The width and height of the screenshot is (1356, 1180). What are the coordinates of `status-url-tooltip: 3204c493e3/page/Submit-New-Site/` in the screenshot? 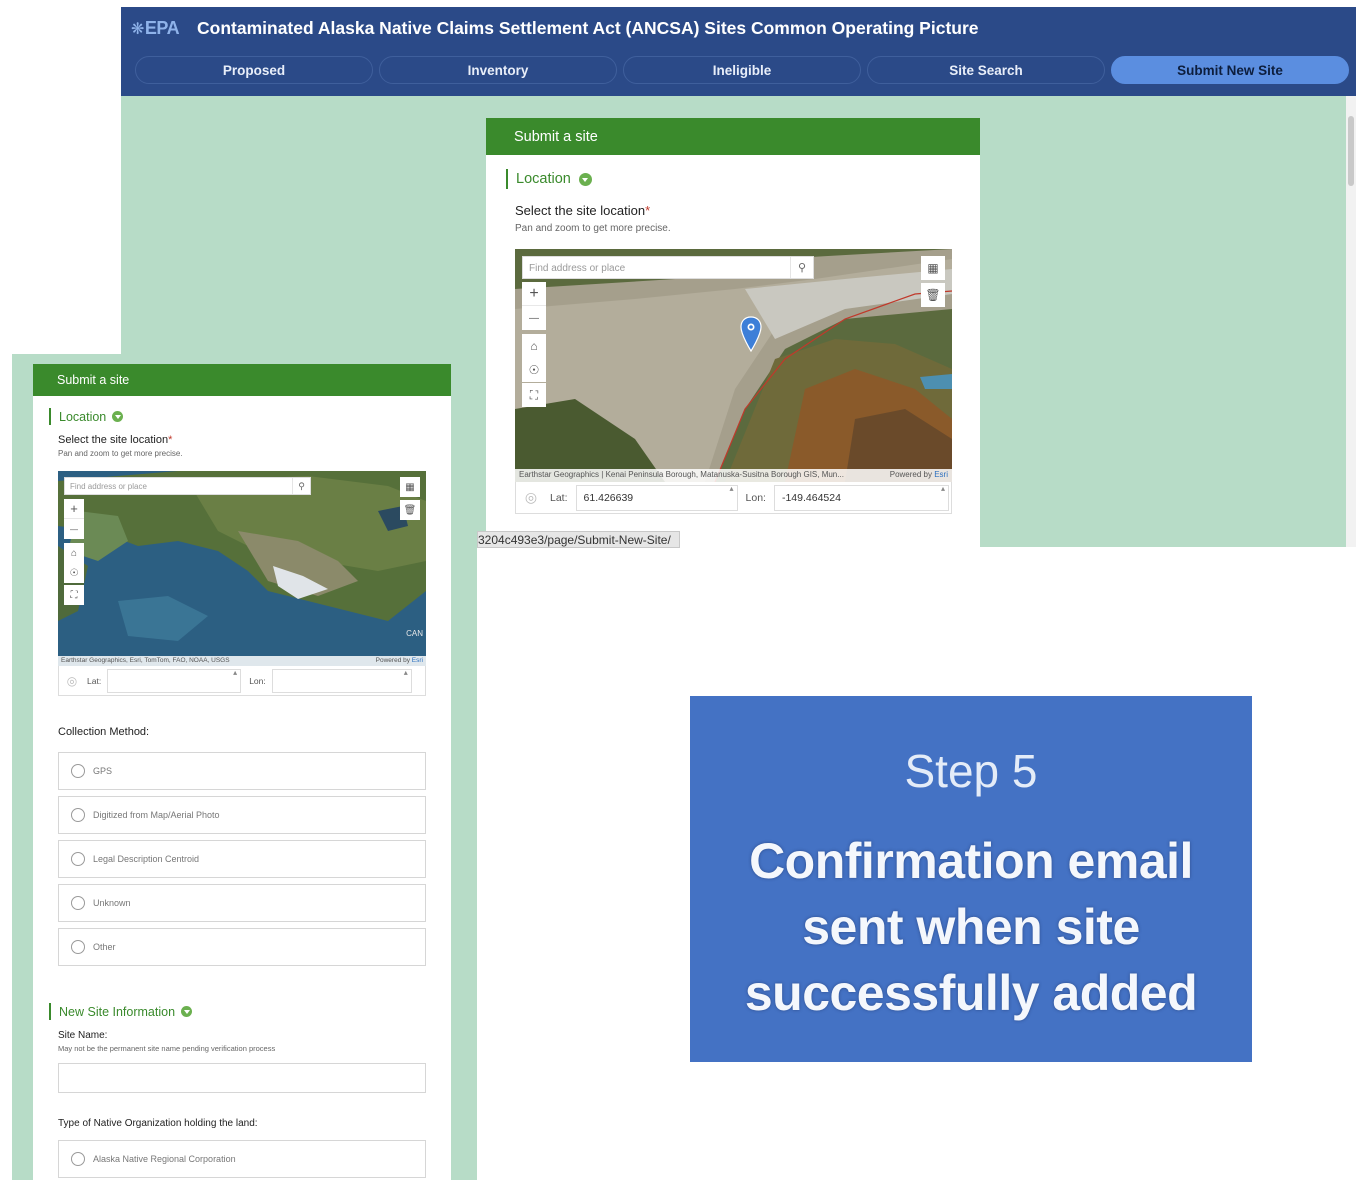 It's located at (578, 539).